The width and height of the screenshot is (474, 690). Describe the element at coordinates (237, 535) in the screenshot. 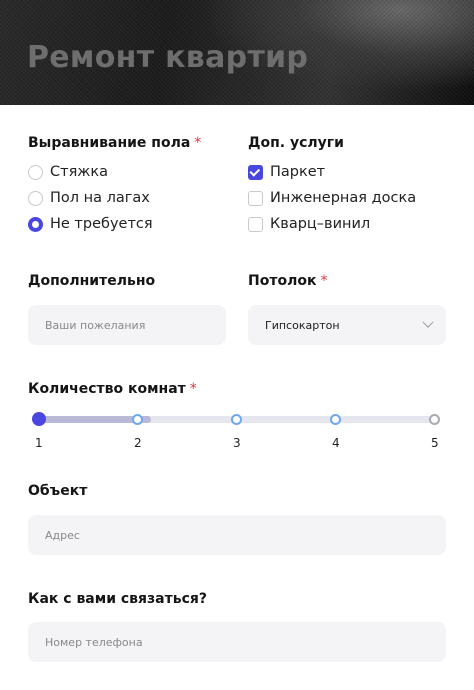

I see `address-input: Адрес` at that location.